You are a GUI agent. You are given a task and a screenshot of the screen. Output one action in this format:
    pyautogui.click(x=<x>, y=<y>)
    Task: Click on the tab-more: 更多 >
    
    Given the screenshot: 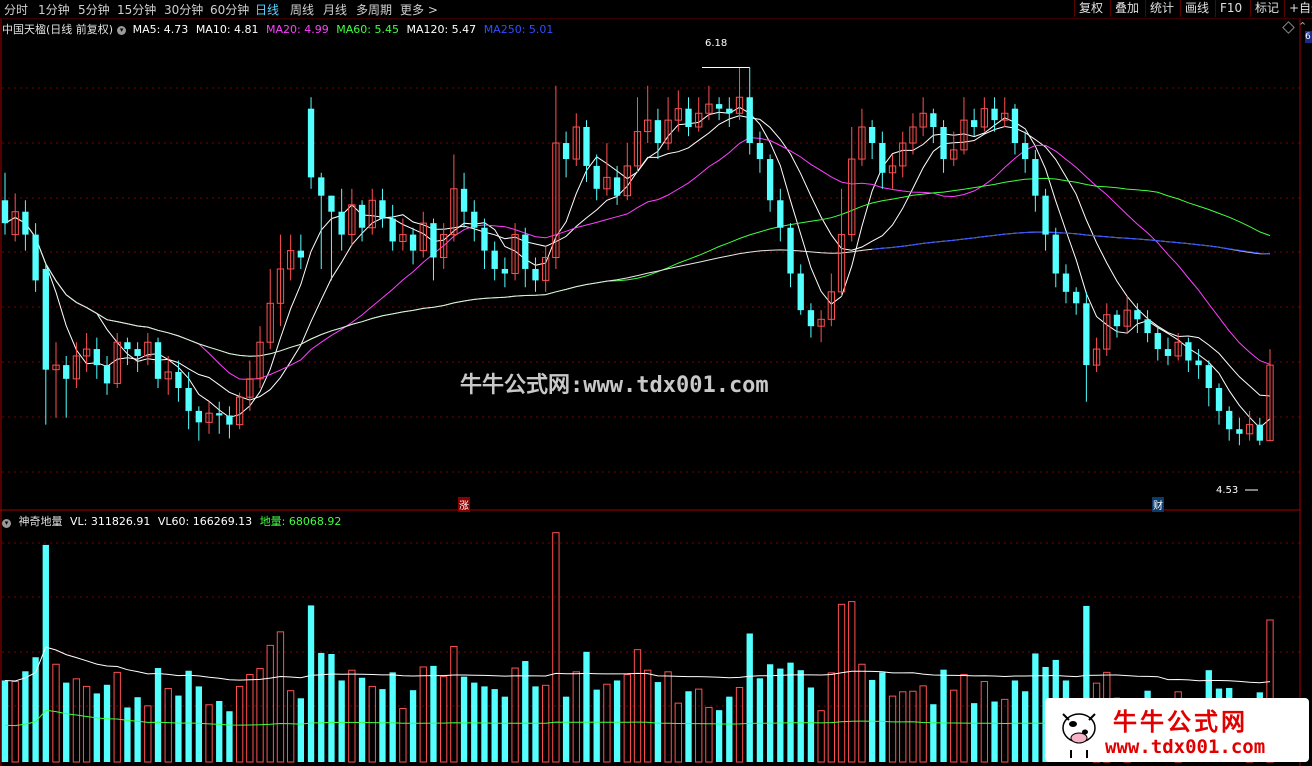 What is the action you would take?
    pyautogui.click(x=419, y=9)
    